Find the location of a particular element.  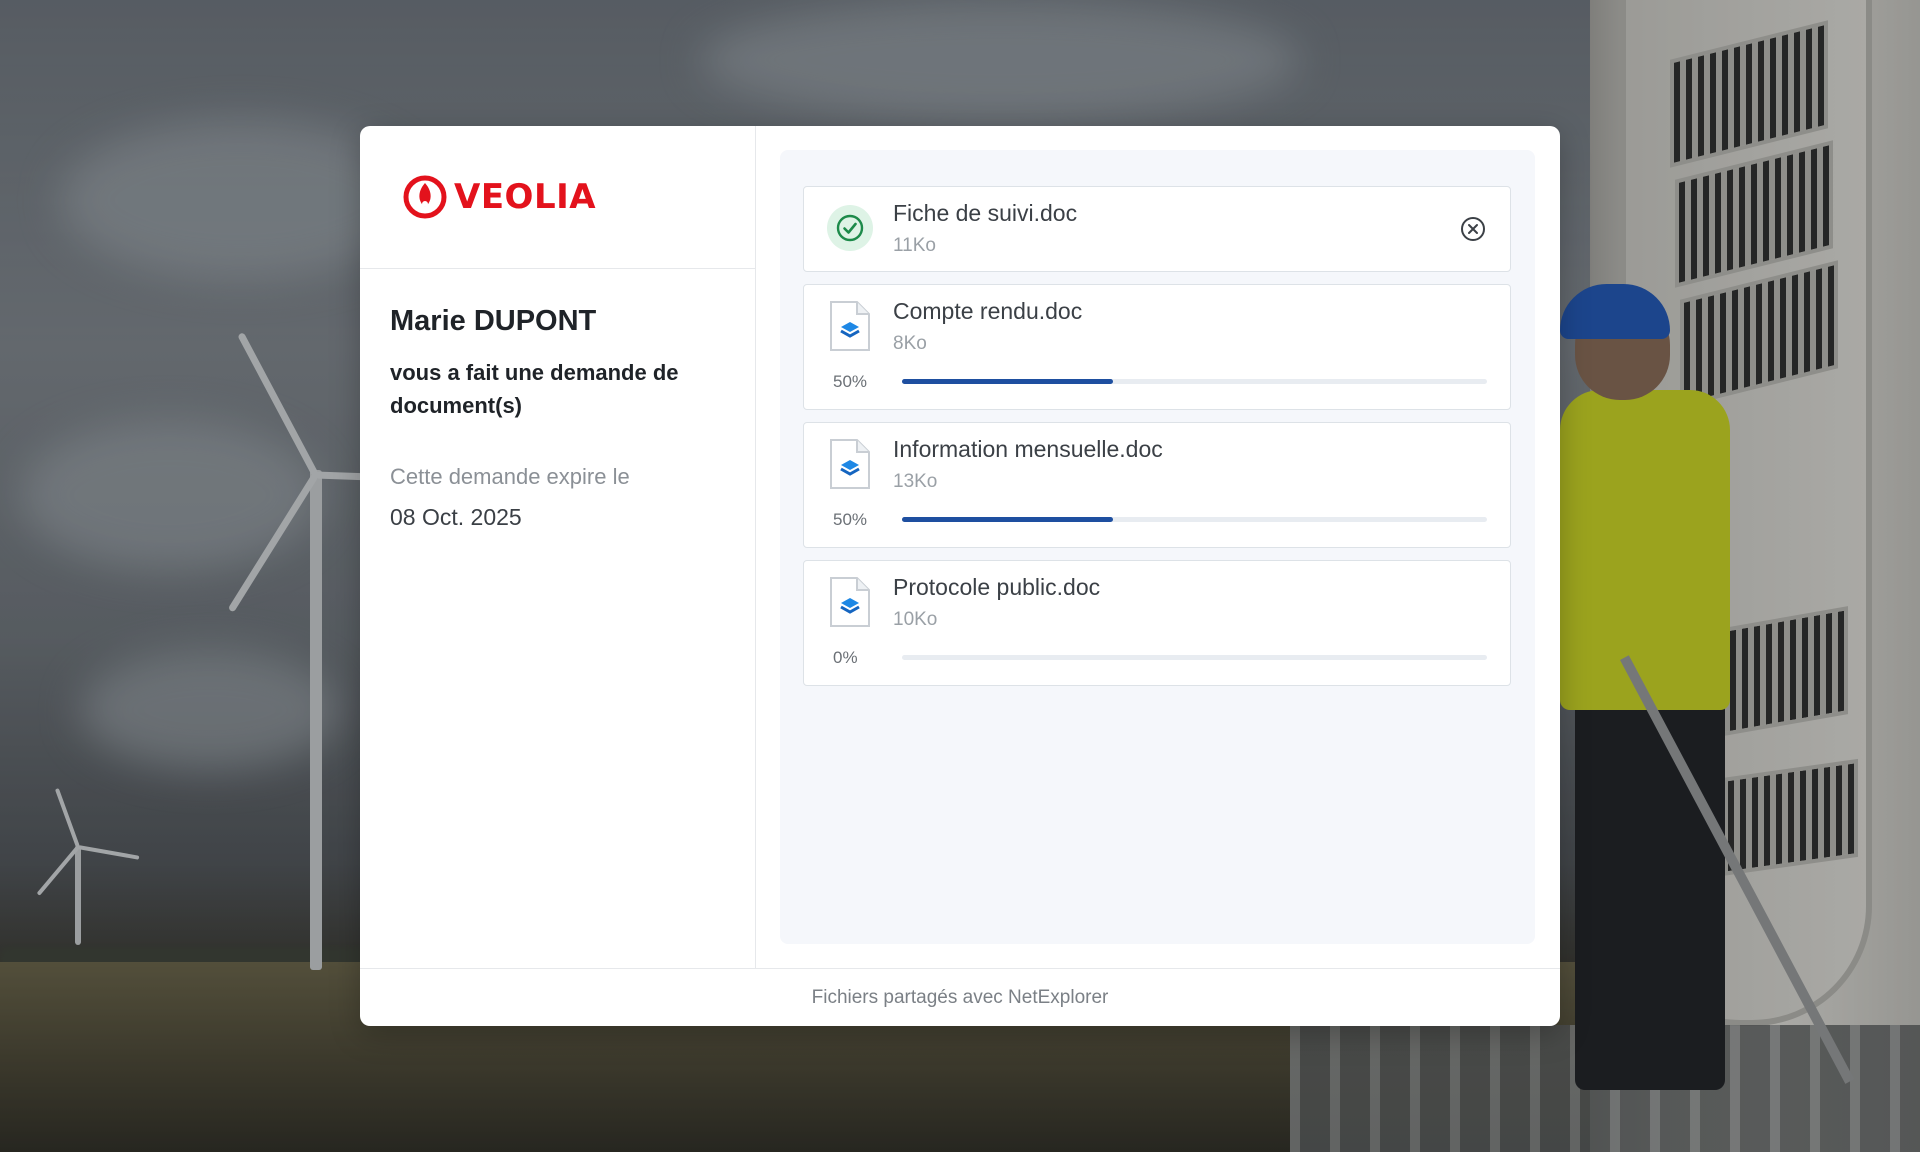

file-item: Information mensuelle.doc 13Ko 50% is located at coordinates (1157, 485).